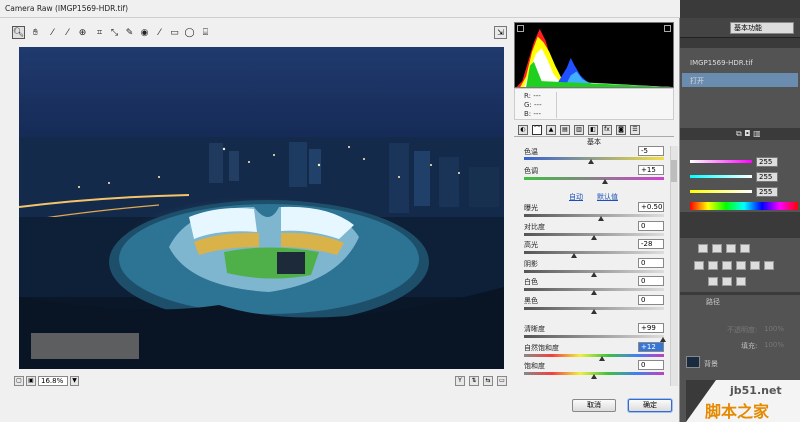 Image resolution: width=800 pixels, height=422 pixels. I want to click on tab-split-toning-icon: ▥, so click(579, 130).